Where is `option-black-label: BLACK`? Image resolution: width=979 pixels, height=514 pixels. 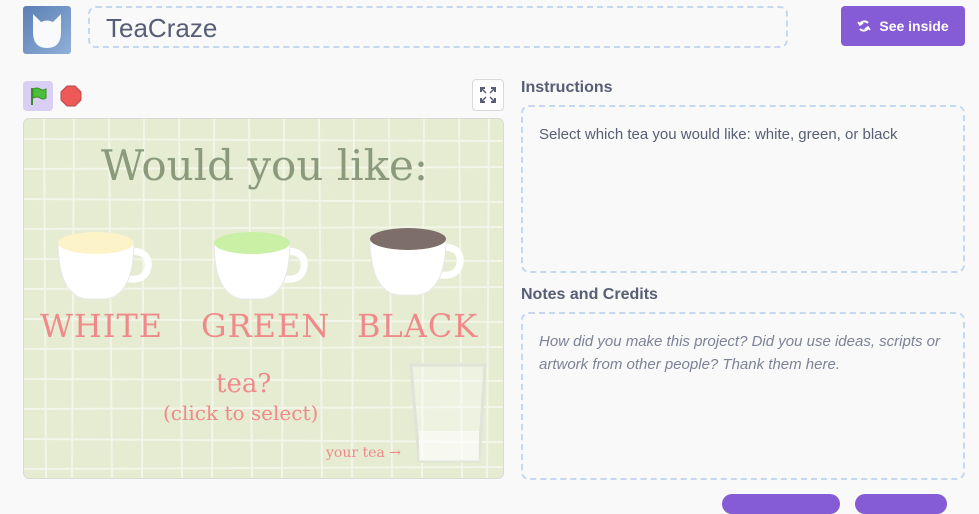 option-black-label: BLACK is located at coordinates (417, 326).